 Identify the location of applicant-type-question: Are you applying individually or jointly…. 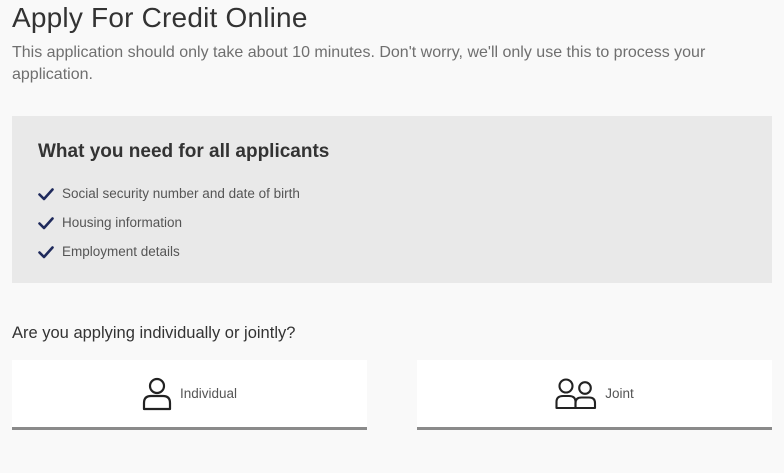
(154, 333).